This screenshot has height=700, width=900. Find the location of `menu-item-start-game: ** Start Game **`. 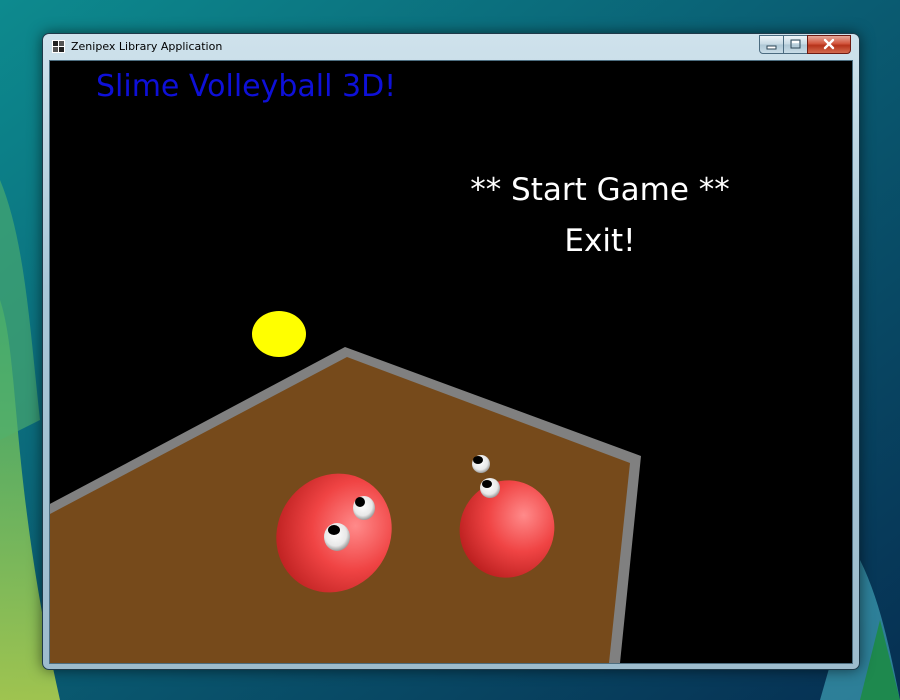

menu-item-start-game: ** Start Game ** is located at coordinates (600, 190).